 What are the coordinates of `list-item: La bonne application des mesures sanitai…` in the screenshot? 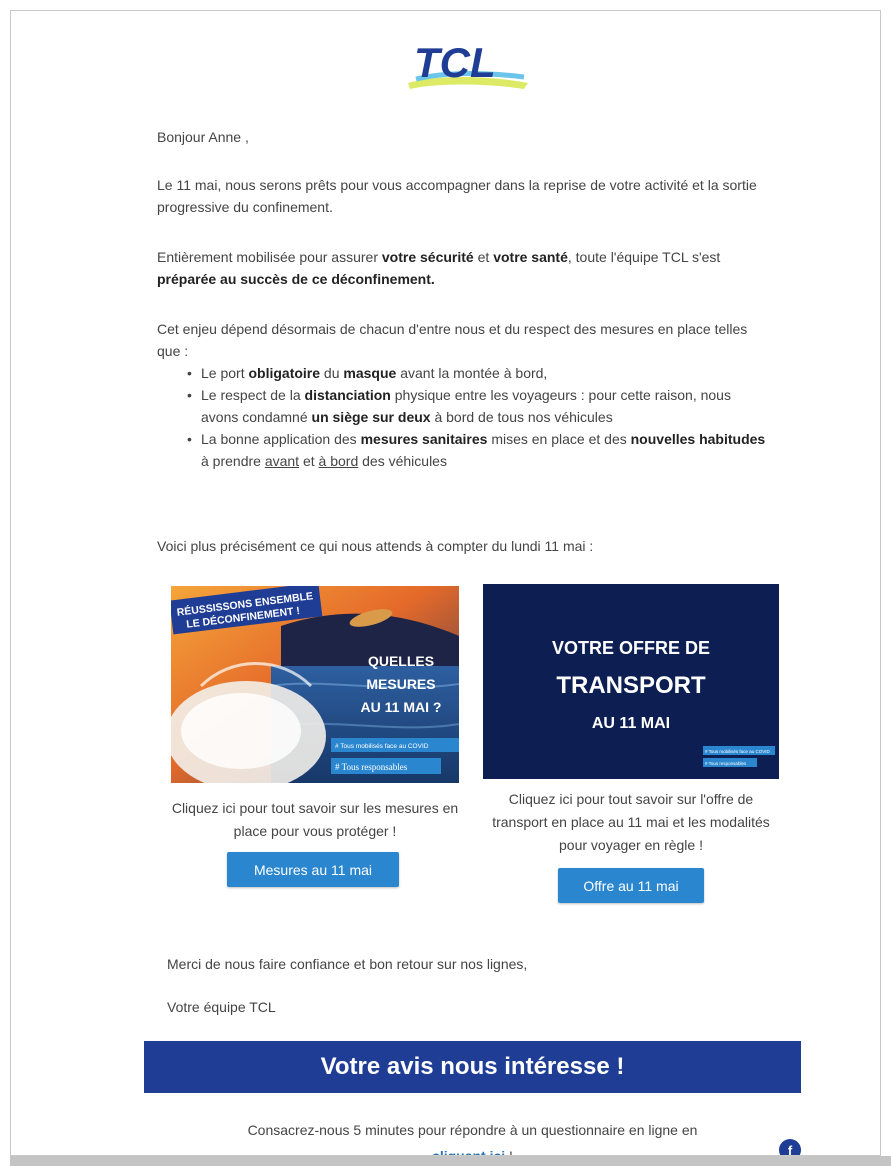 It's located at (479, 450).